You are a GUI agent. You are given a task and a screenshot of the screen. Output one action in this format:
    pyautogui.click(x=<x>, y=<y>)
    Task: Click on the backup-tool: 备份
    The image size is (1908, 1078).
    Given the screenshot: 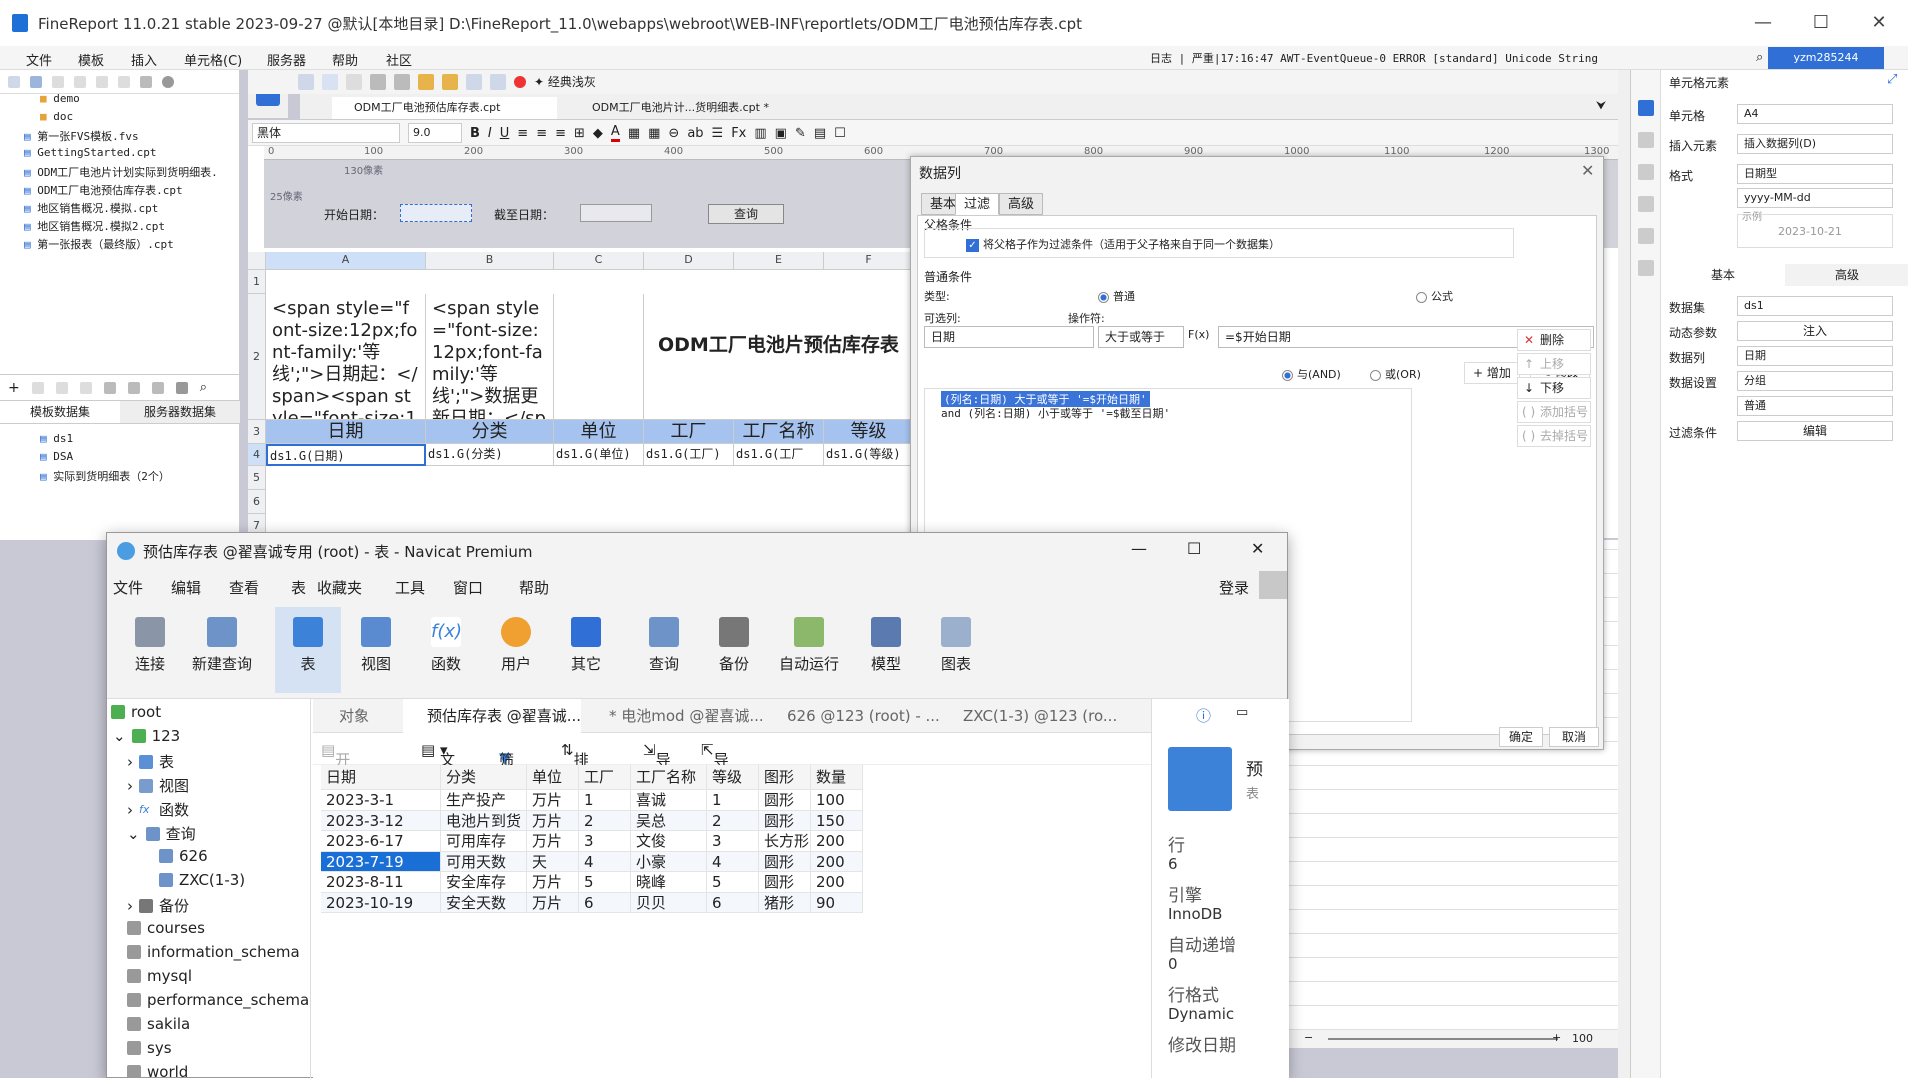 What is the action you would take?
    pyautogui.click(x=734, y=650)
    